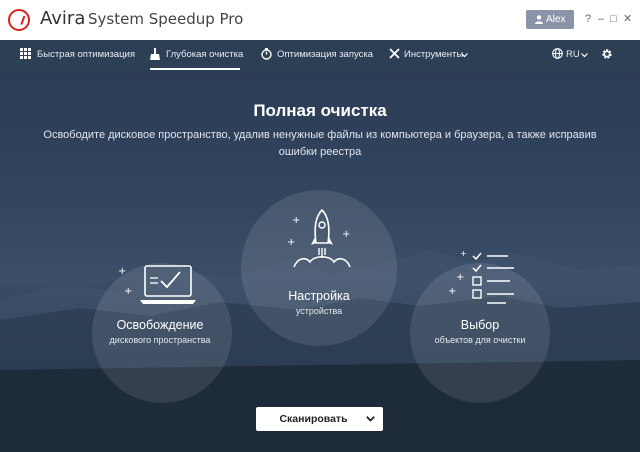 This screenshot has width=640, height=452. Describe the element at coordinates (25, 53) in the screenshot. I see `grid-icon` at that location.